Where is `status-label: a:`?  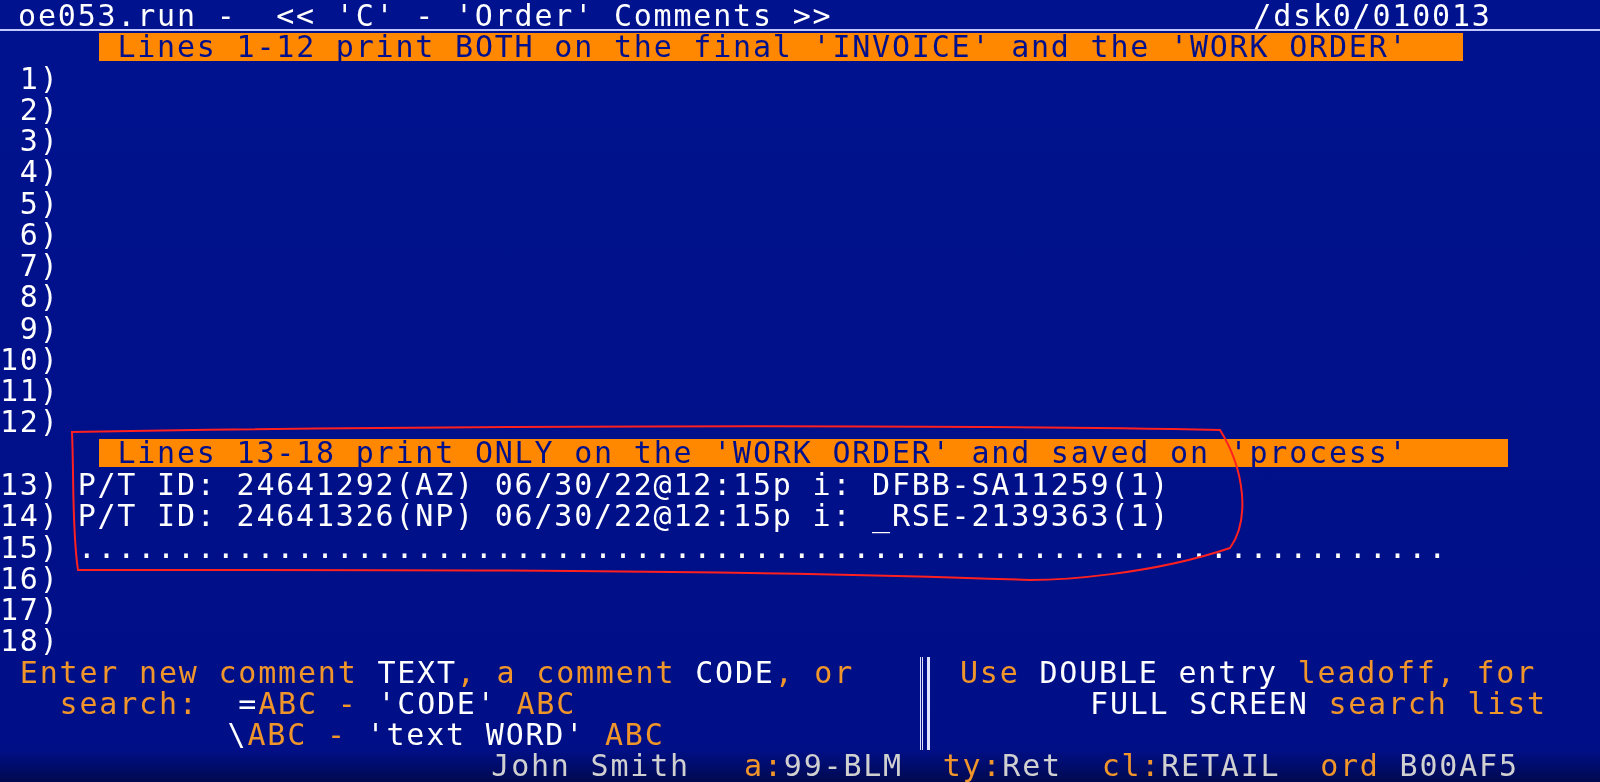 status-label: a: is located at coordinates (764, 766).